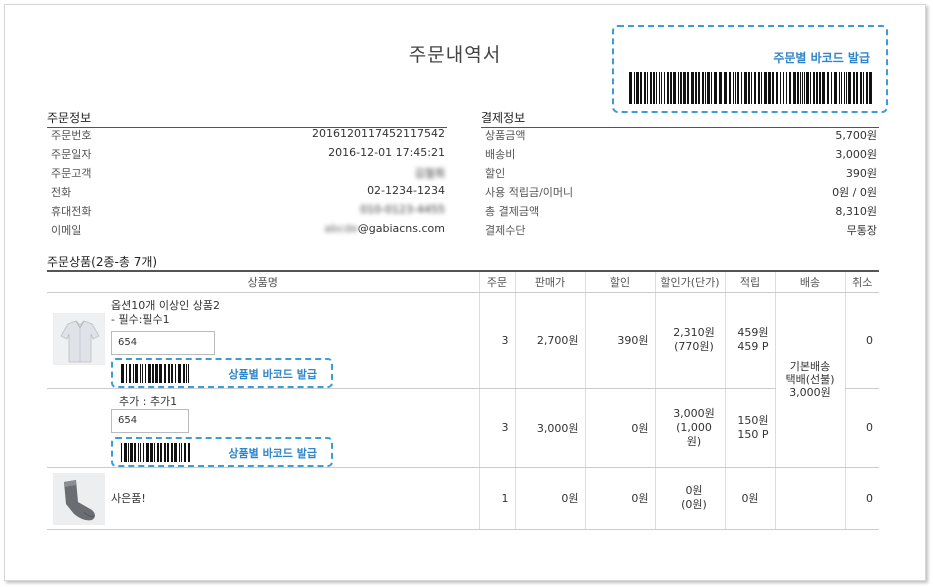  I want to click on order-info-label: 이메일, so click(66, 230).